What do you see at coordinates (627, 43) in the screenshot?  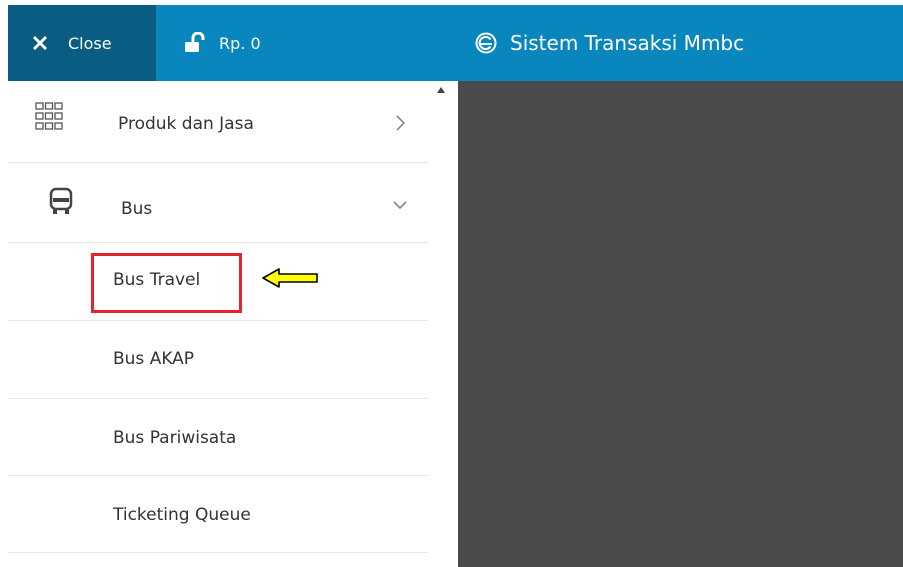 I see `app-title-text: Sistem Transaksi Mmbc` at bounding box center [627, 43].